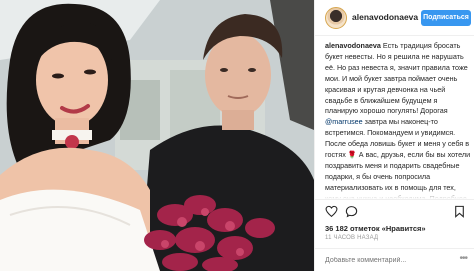 This screenshot has height=271, width=474. I want to click on post-header: alenavodonaeva Подписаться, so click(394, 18).